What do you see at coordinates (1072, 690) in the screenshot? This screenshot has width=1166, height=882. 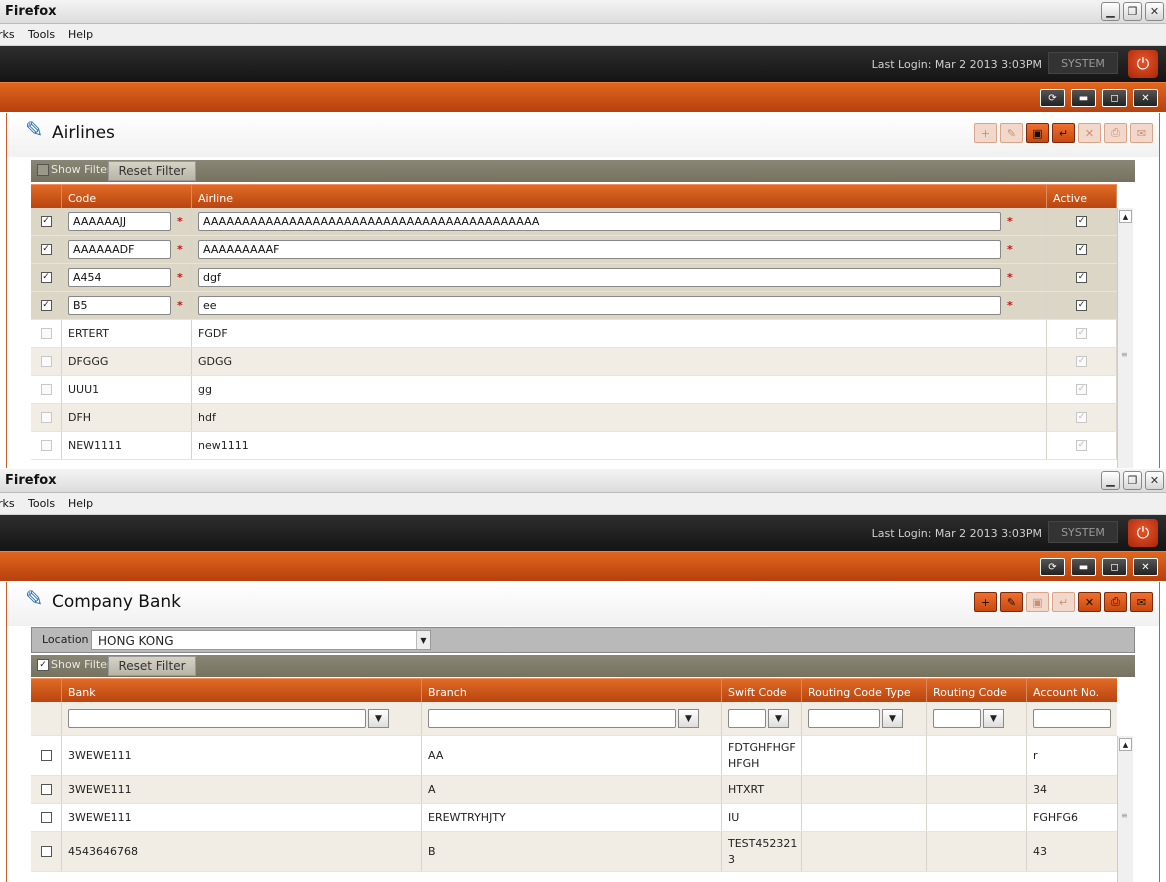 I see `column-header-account-no: Account No.` at bounding box center [1072, 690].